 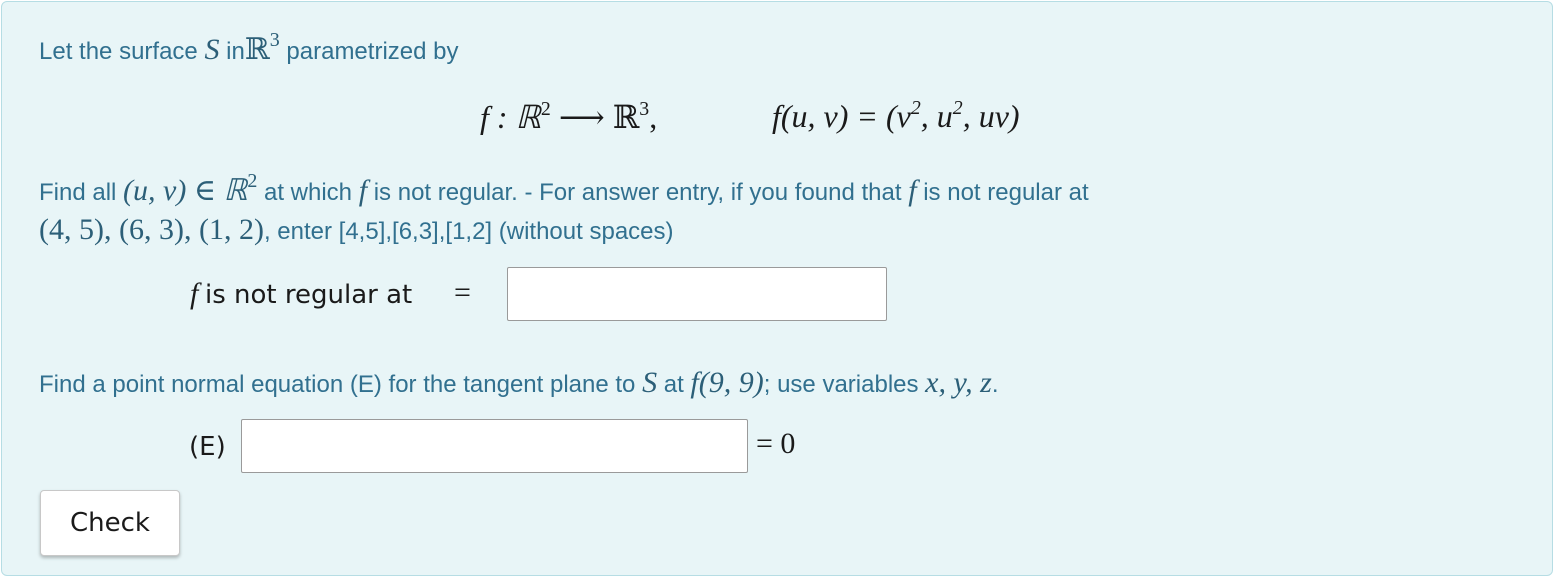 What do you see at coordinates (194, 293) in the screenshot?
I see `answer1-f: f` at bounding box center [194, 293].